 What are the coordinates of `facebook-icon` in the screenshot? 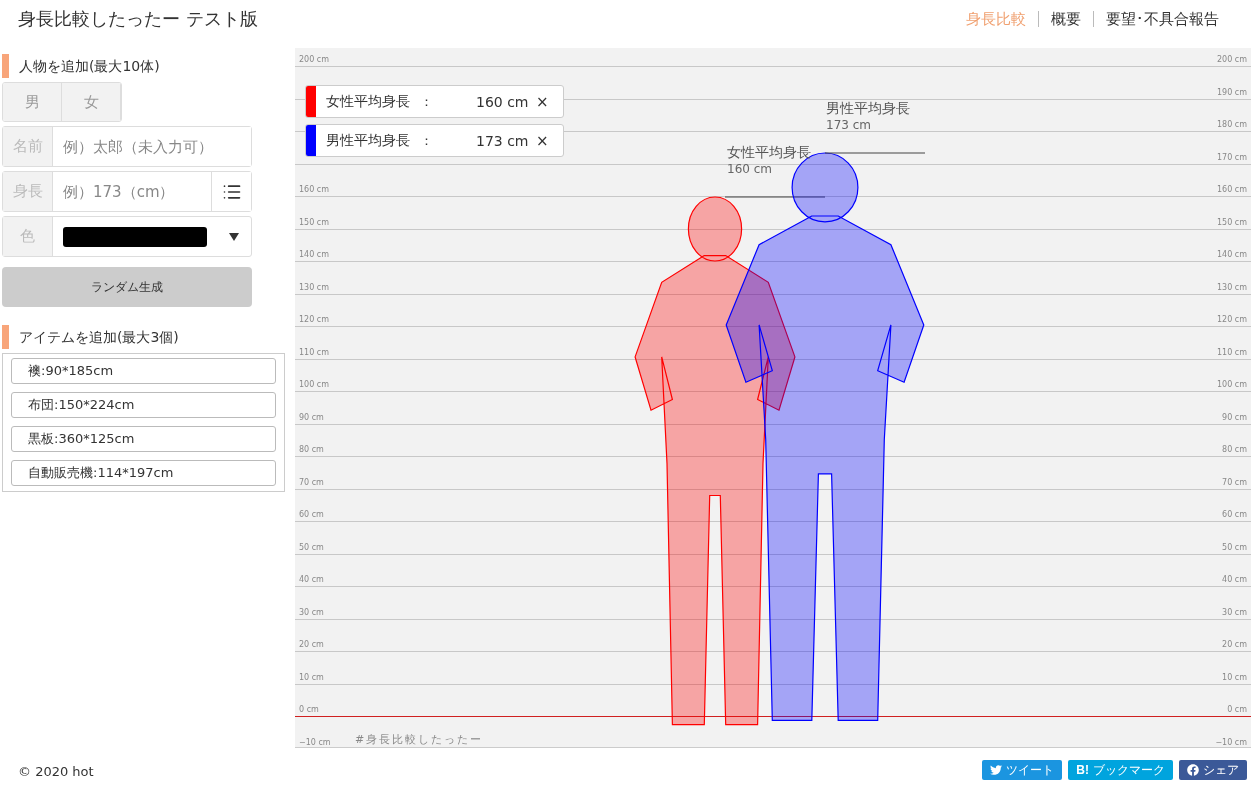 It's located at (1193, 770).